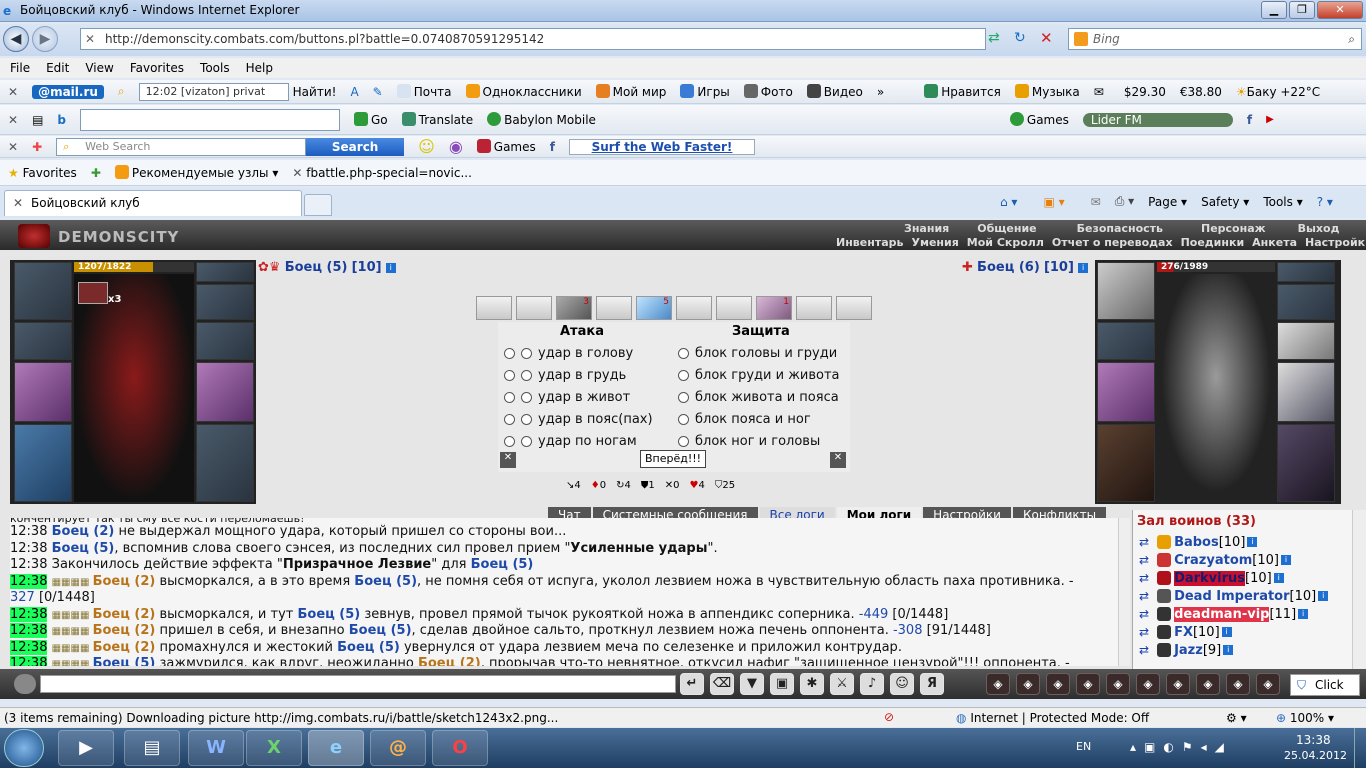  What do you see at coordinates (494, 308) in the screenshot?
I see `scroll-slot` at bounding box center [494, 308].